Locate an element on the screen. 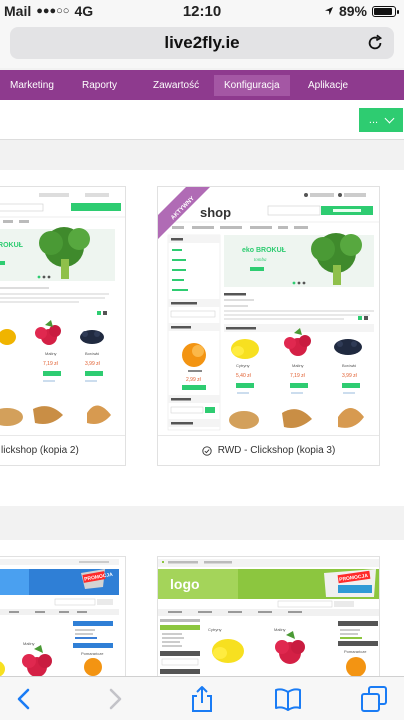 The image size is (404, 720). theme-preview: PROMOCJA Maliny Pomarańcze is located at coordinates (62, 617).